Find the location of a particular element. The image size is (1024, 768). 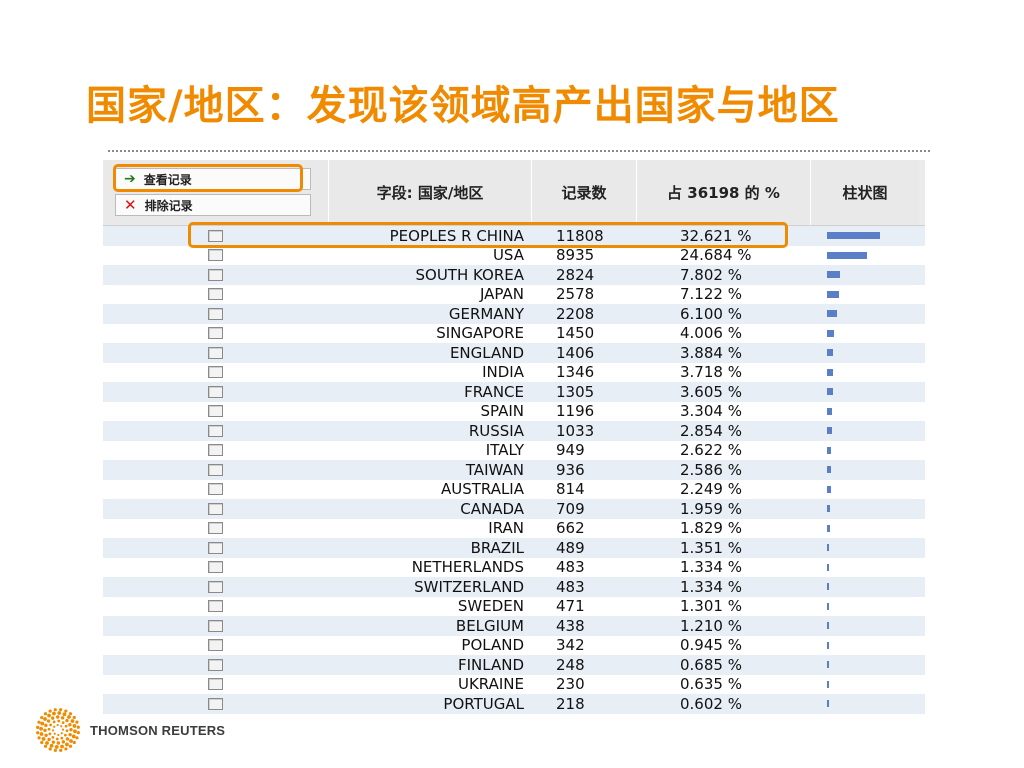

record-count-cell: 662 is located at coordinates (570, 528).